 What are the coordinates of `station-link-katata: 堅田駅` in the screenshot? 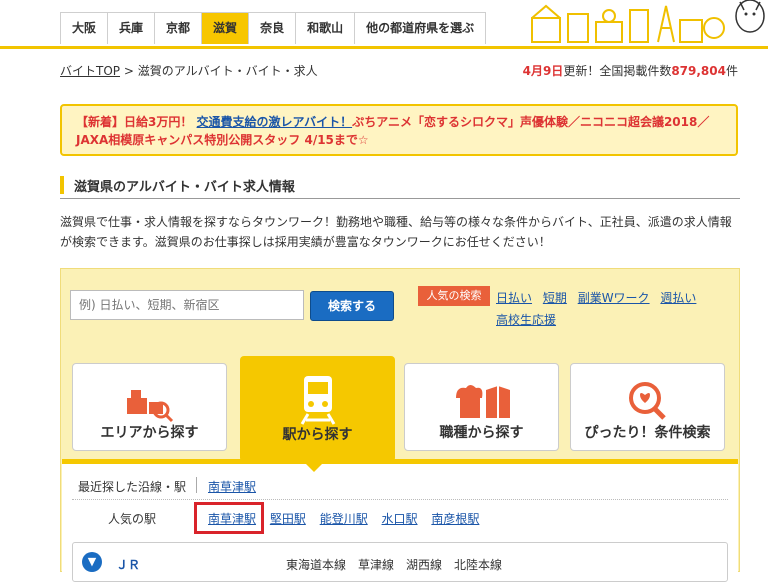 It's located at (288, 519).